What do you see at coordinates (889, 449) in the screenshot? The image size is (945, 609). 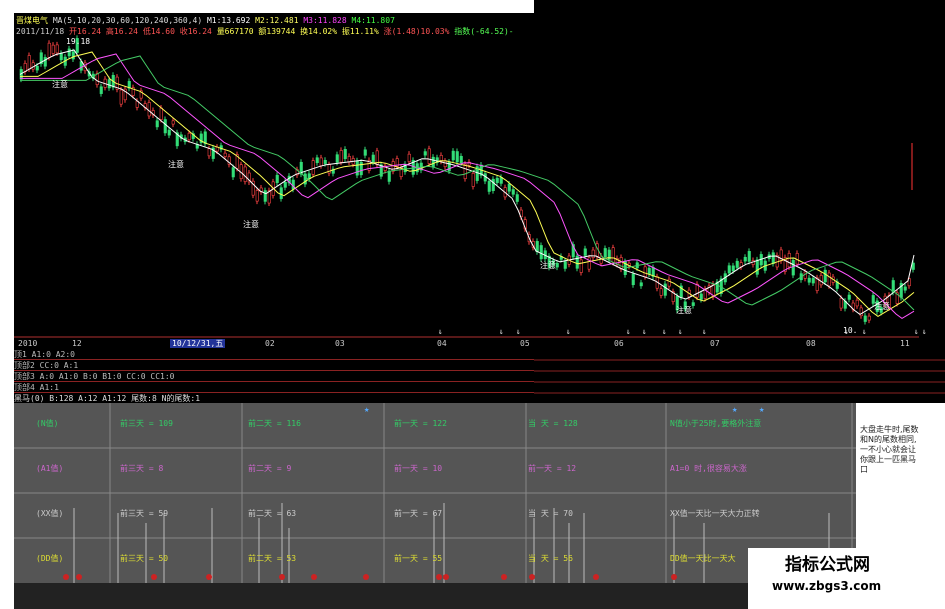 I see `side-note-text: 大盘走牛时,尾数和N的尾数相同,一不小心就会让你跟上一匹黑马口` at bounding box center [889, 449].